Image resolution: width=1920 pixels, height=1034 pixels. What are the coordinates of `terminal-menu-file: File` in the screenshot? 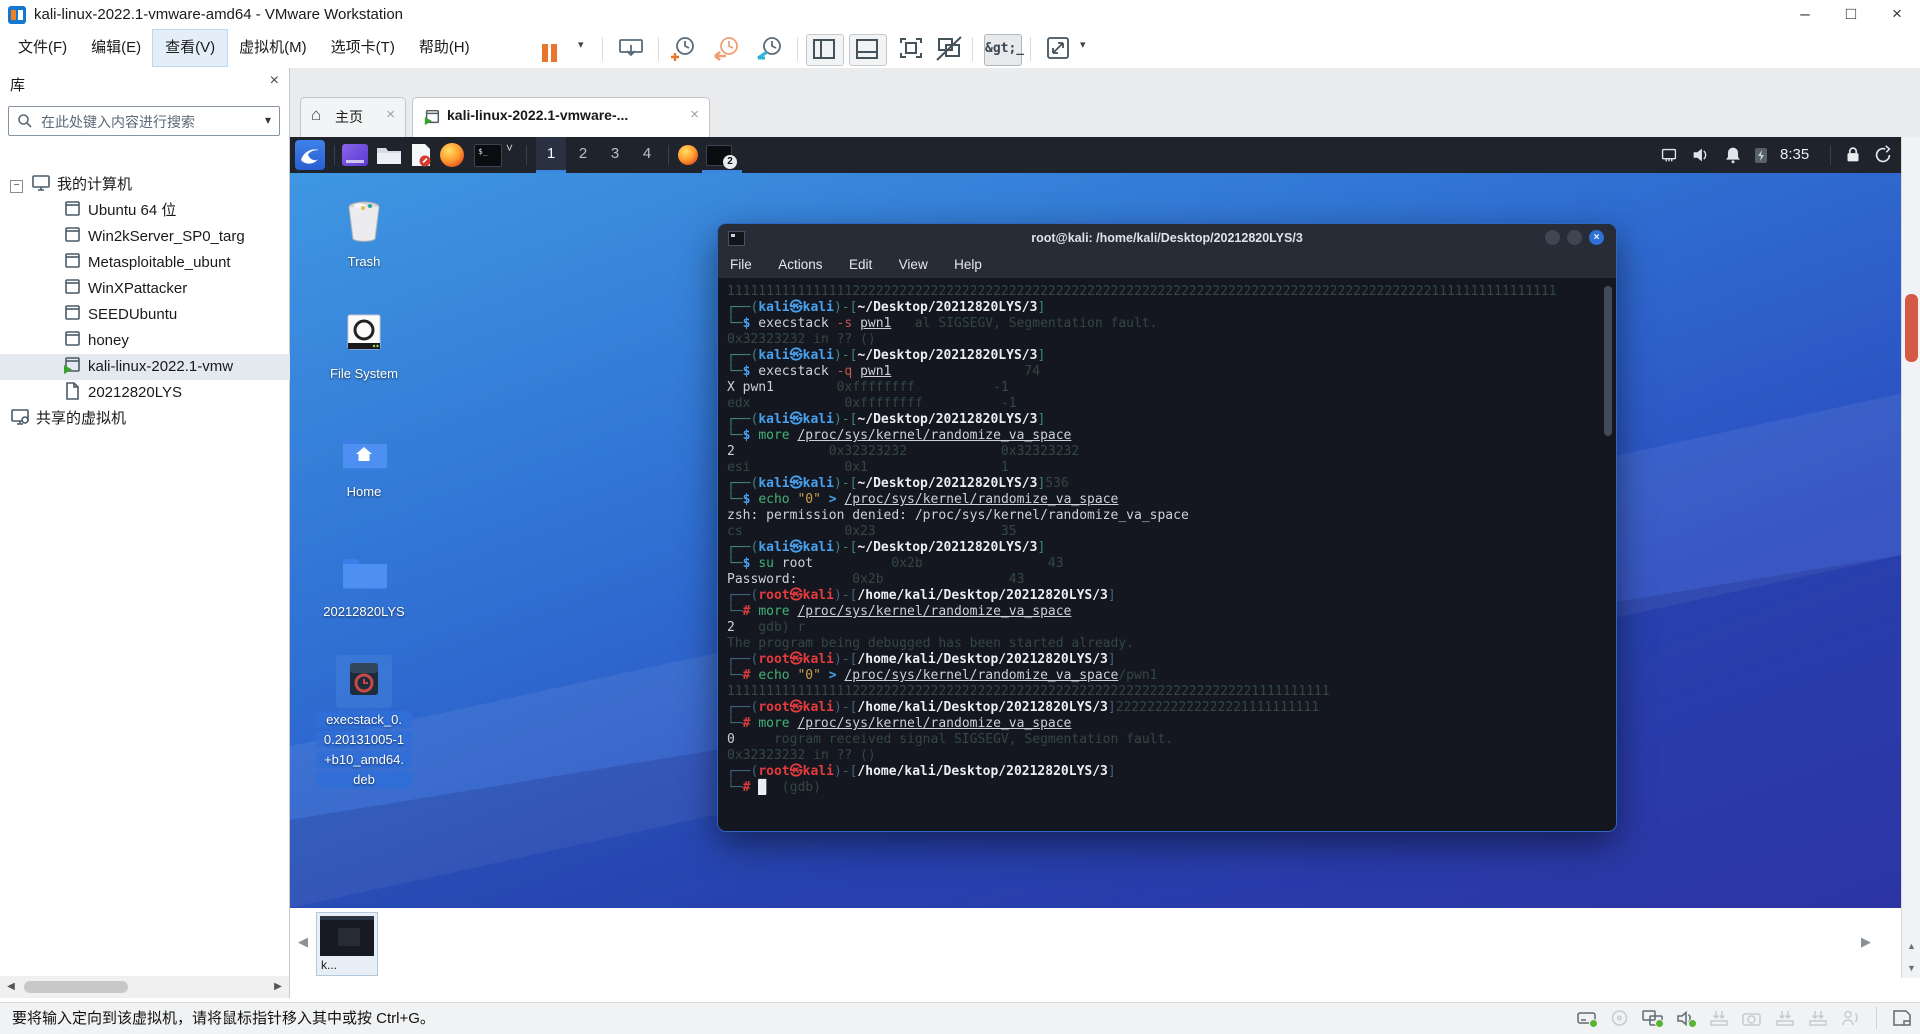 It's located at (741, 264).